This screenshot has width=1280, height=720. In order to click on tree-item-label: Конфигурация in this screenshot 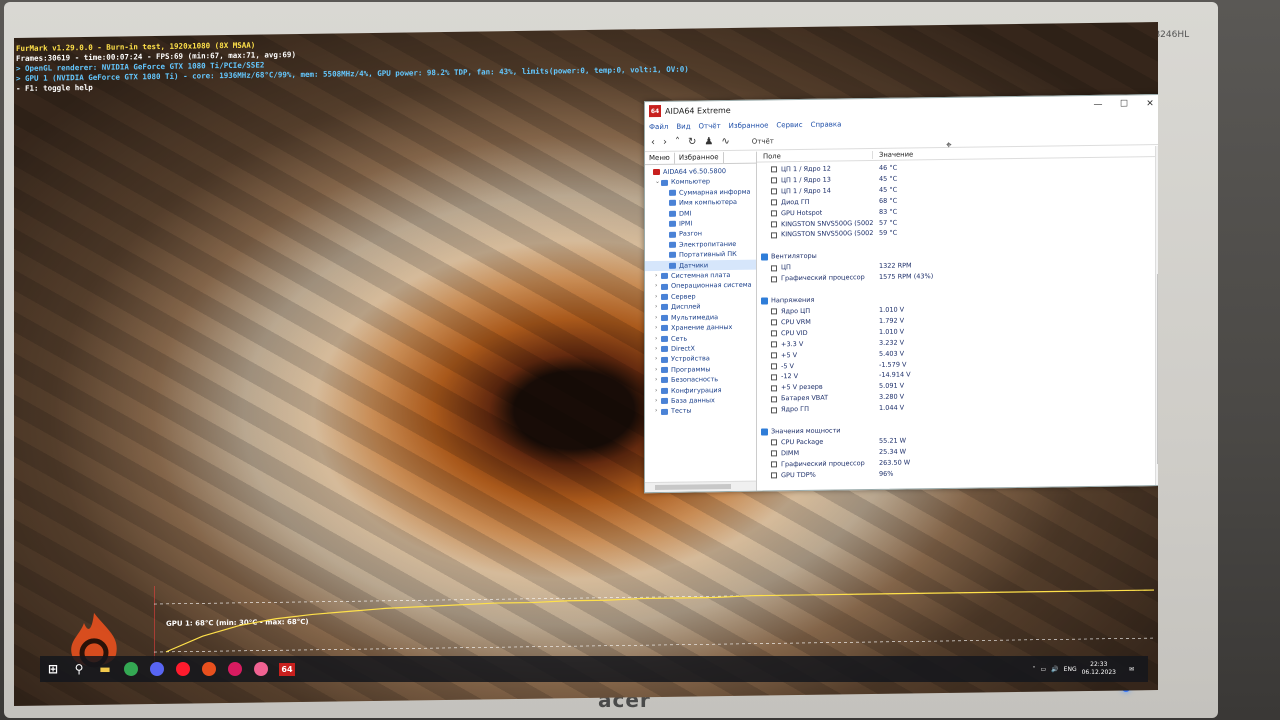, I will do `click(696, 390)`.